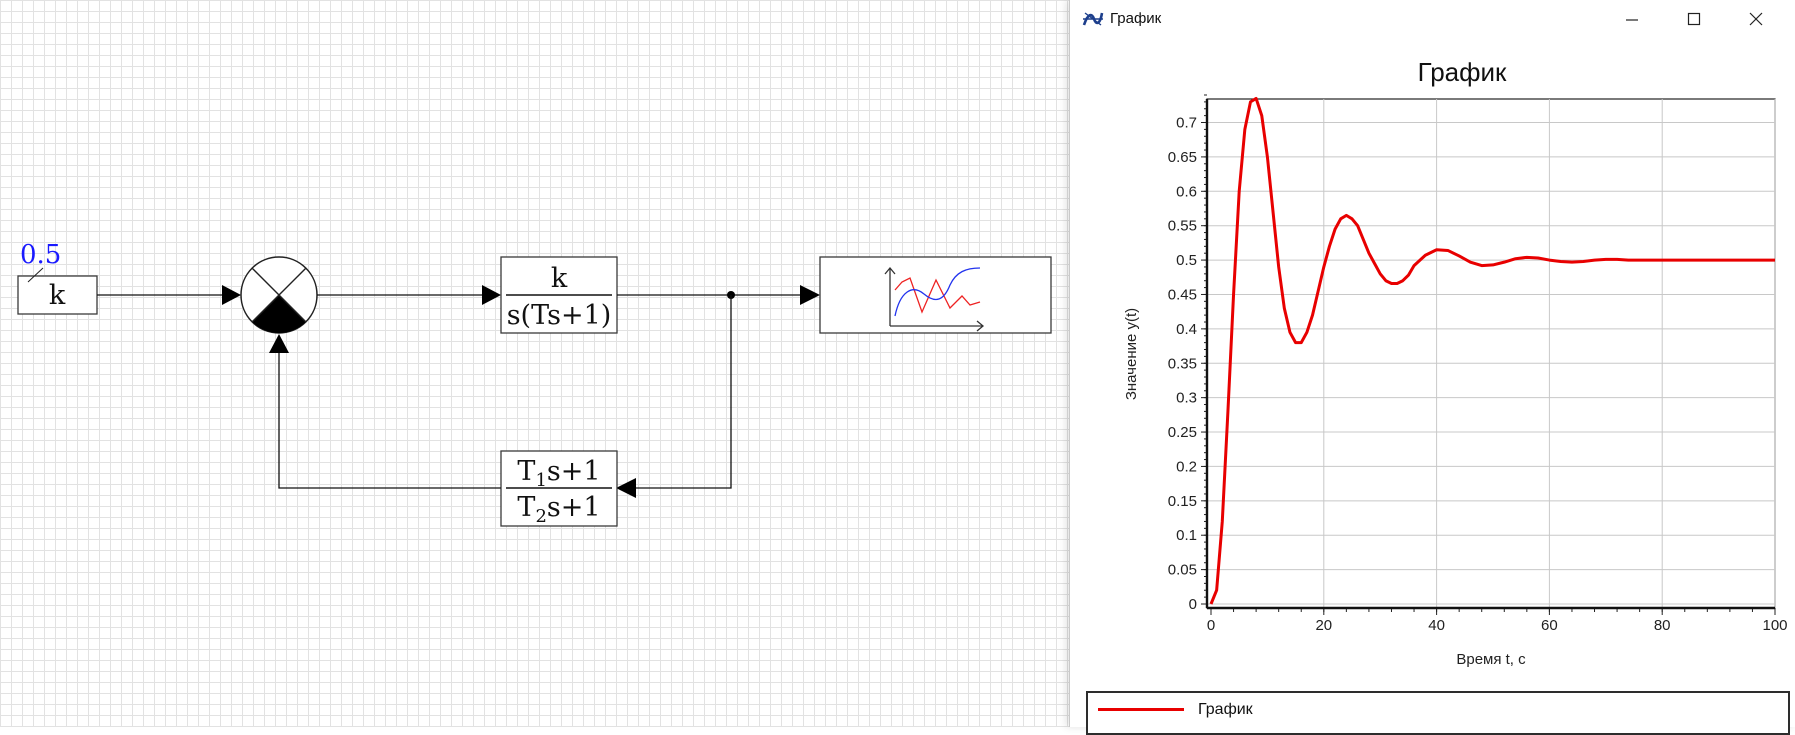 The height and width of the screenshot is (735, 1795). What do you see at coordinates (1323, 625) in the screenshot?
I see `x-tick-label: 20` at bounding box center [1323, 625].